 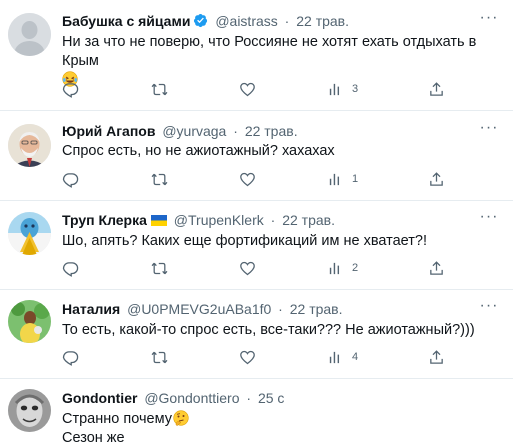 I want to click on views-button: 4, so click(x=342, y=357).